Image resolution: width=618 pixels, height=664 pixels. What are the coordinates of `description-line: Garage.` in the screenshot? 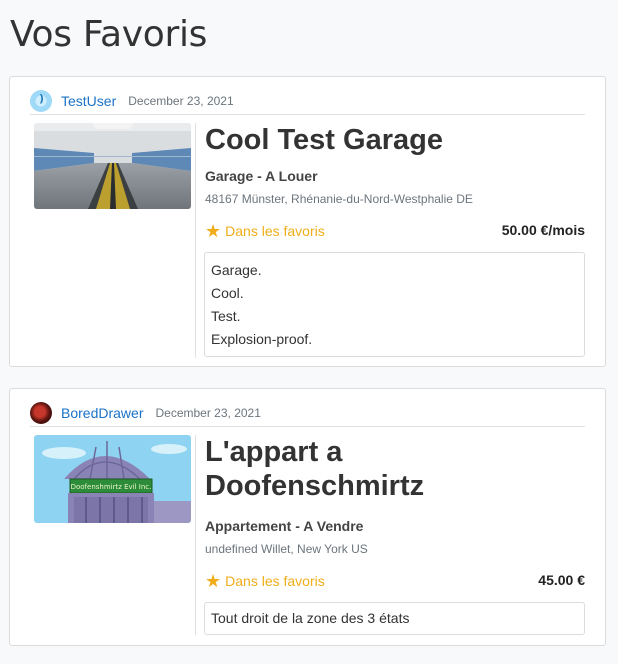 It's located at (236, 270).